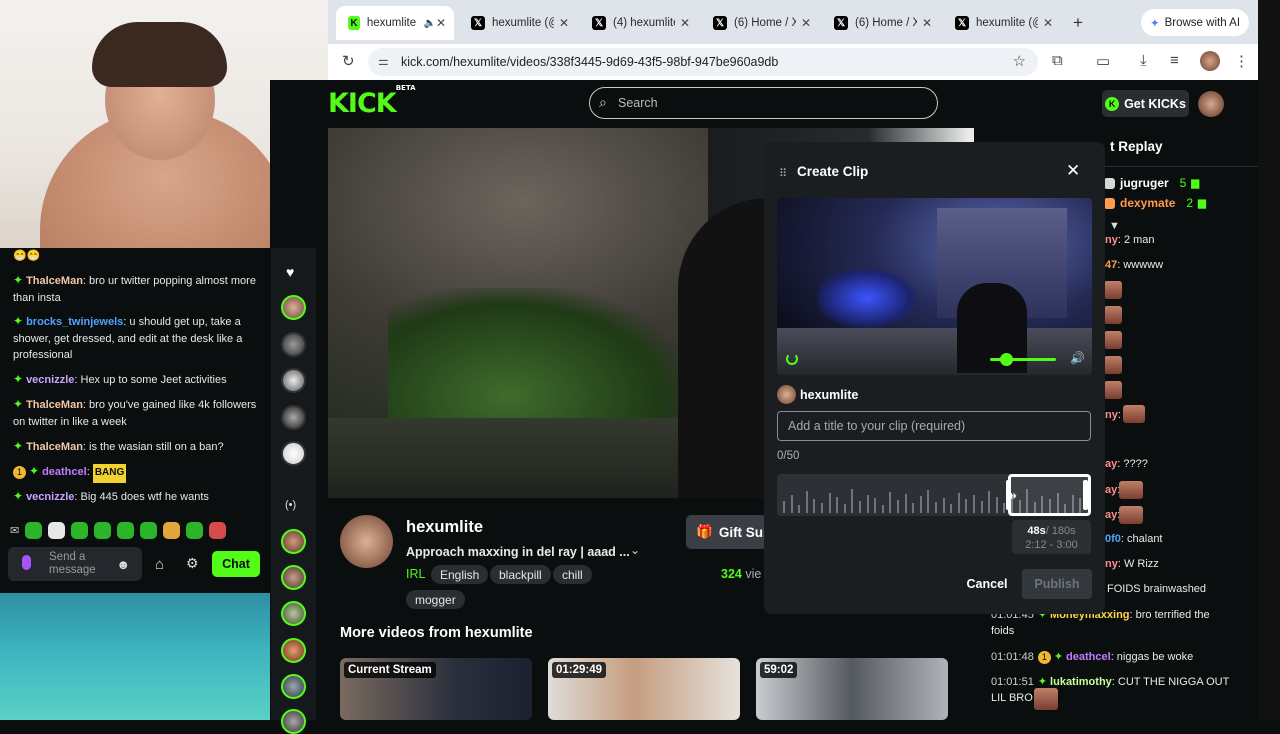 The width and height of the screenshot is (1280, 734). What do you see at coordinates (126, 530) in the screenshot?
I see `emote-5-icon` at bounding box center [126, 530].